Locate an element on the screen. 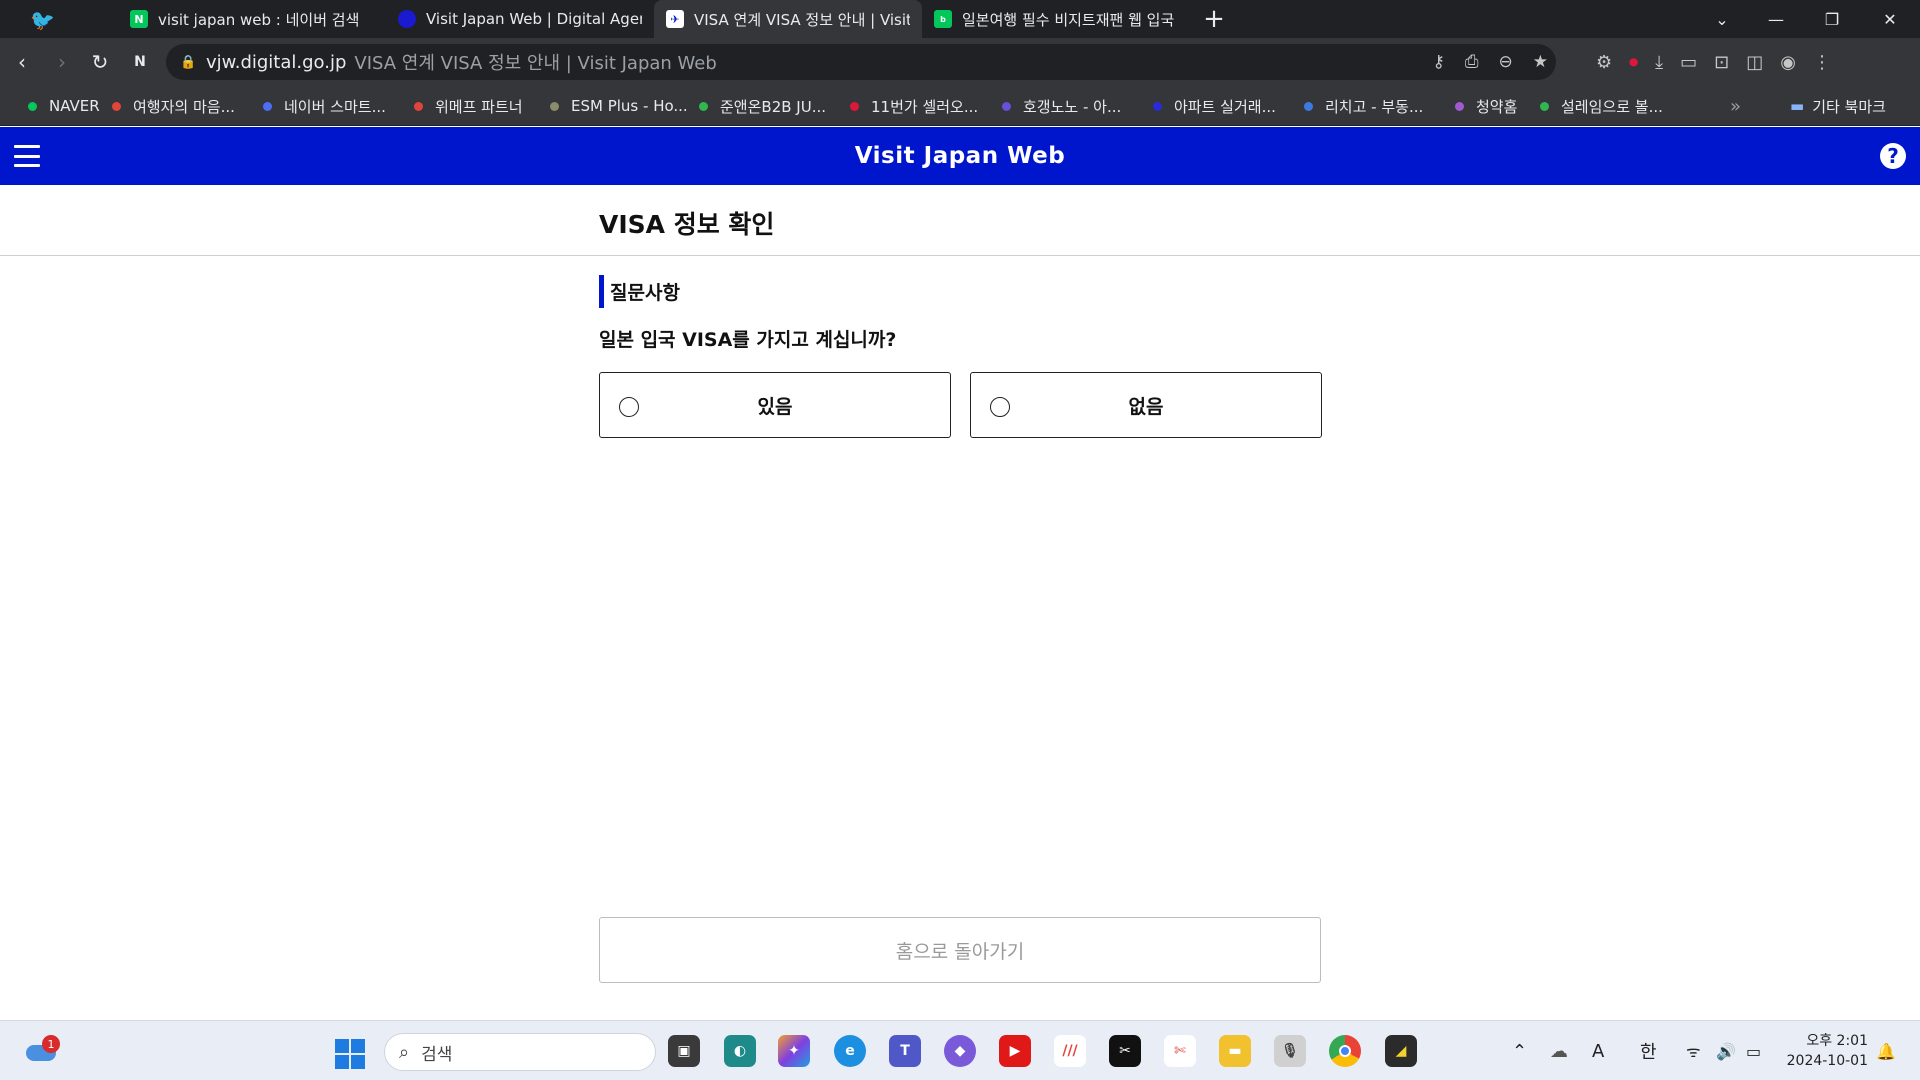 The height and width of the screenshot is (1080, 1920). show-hidden-icons: ⌃ is located at coordinates (1519, 1050).